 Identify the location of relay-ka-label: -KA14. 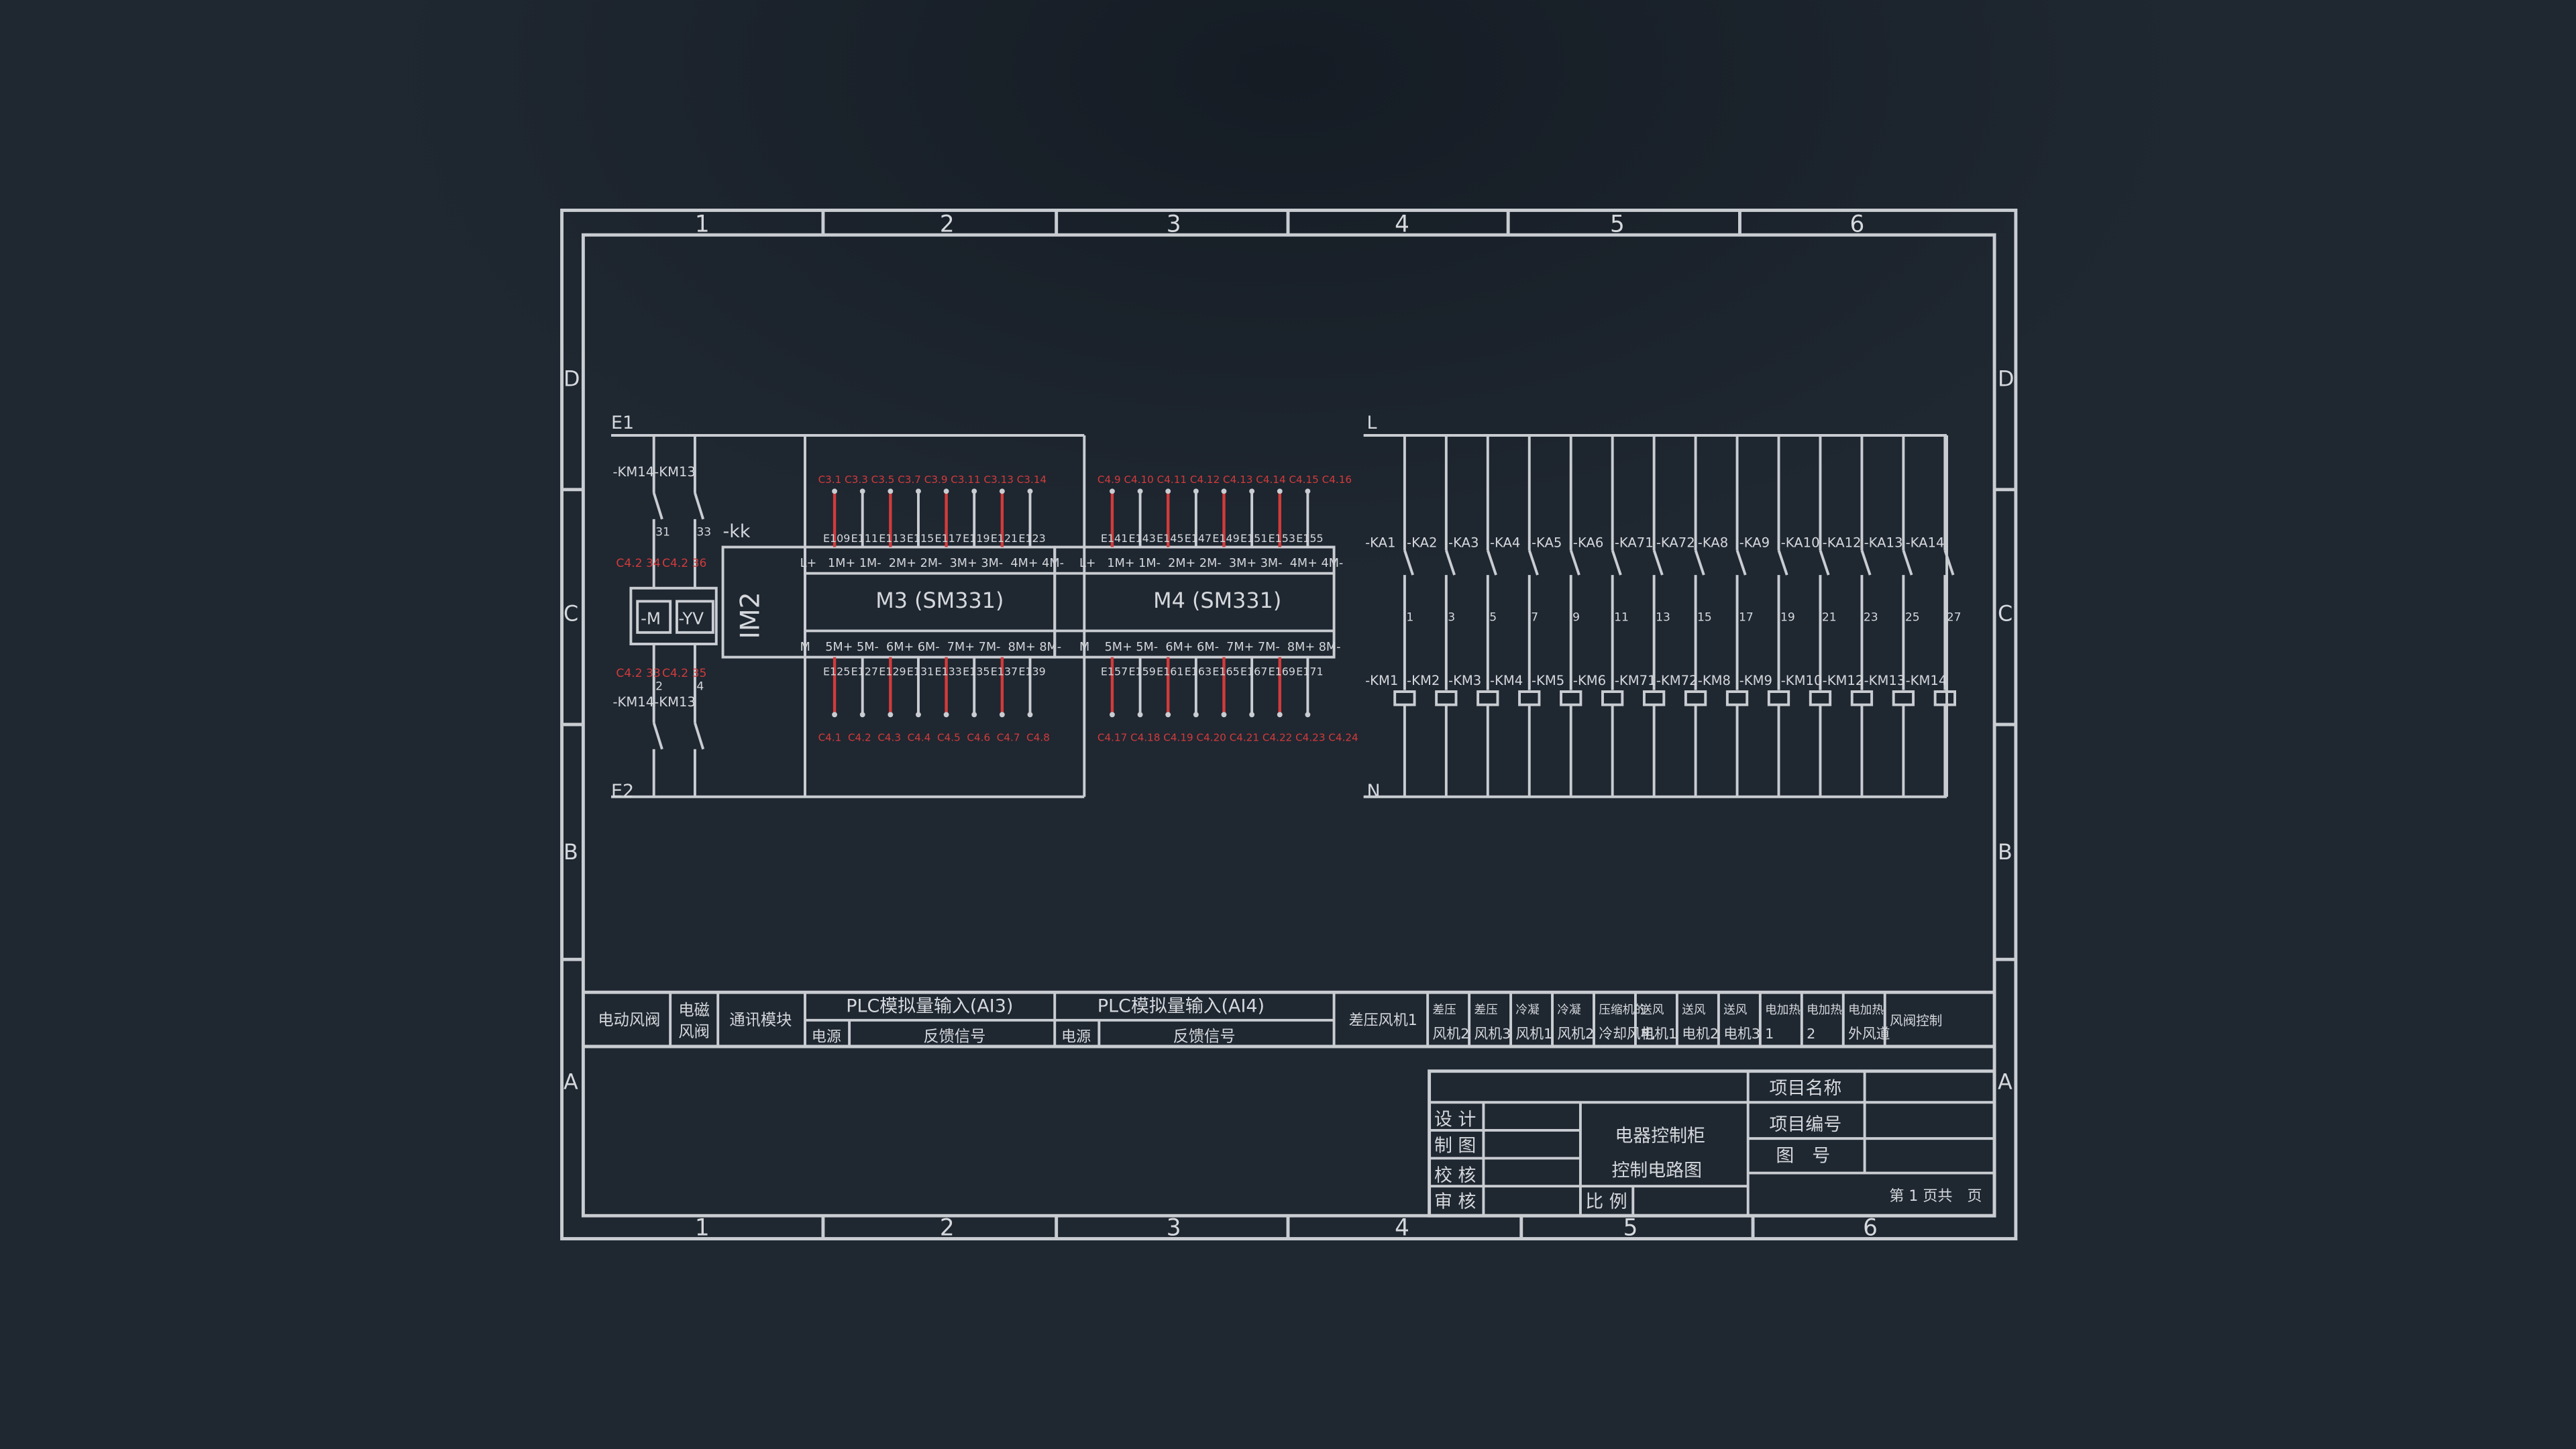
(1925, 543).